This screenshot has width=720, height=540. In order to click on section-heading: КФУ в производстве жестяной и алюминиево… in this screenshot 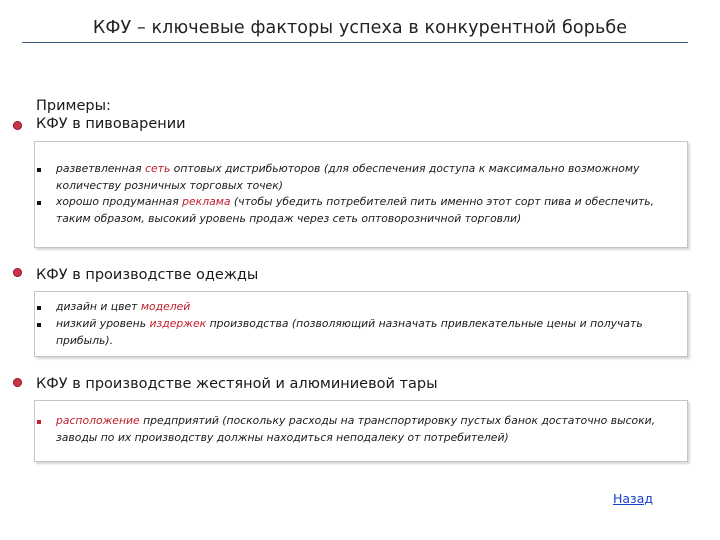, I will do `click(237, 384)`.